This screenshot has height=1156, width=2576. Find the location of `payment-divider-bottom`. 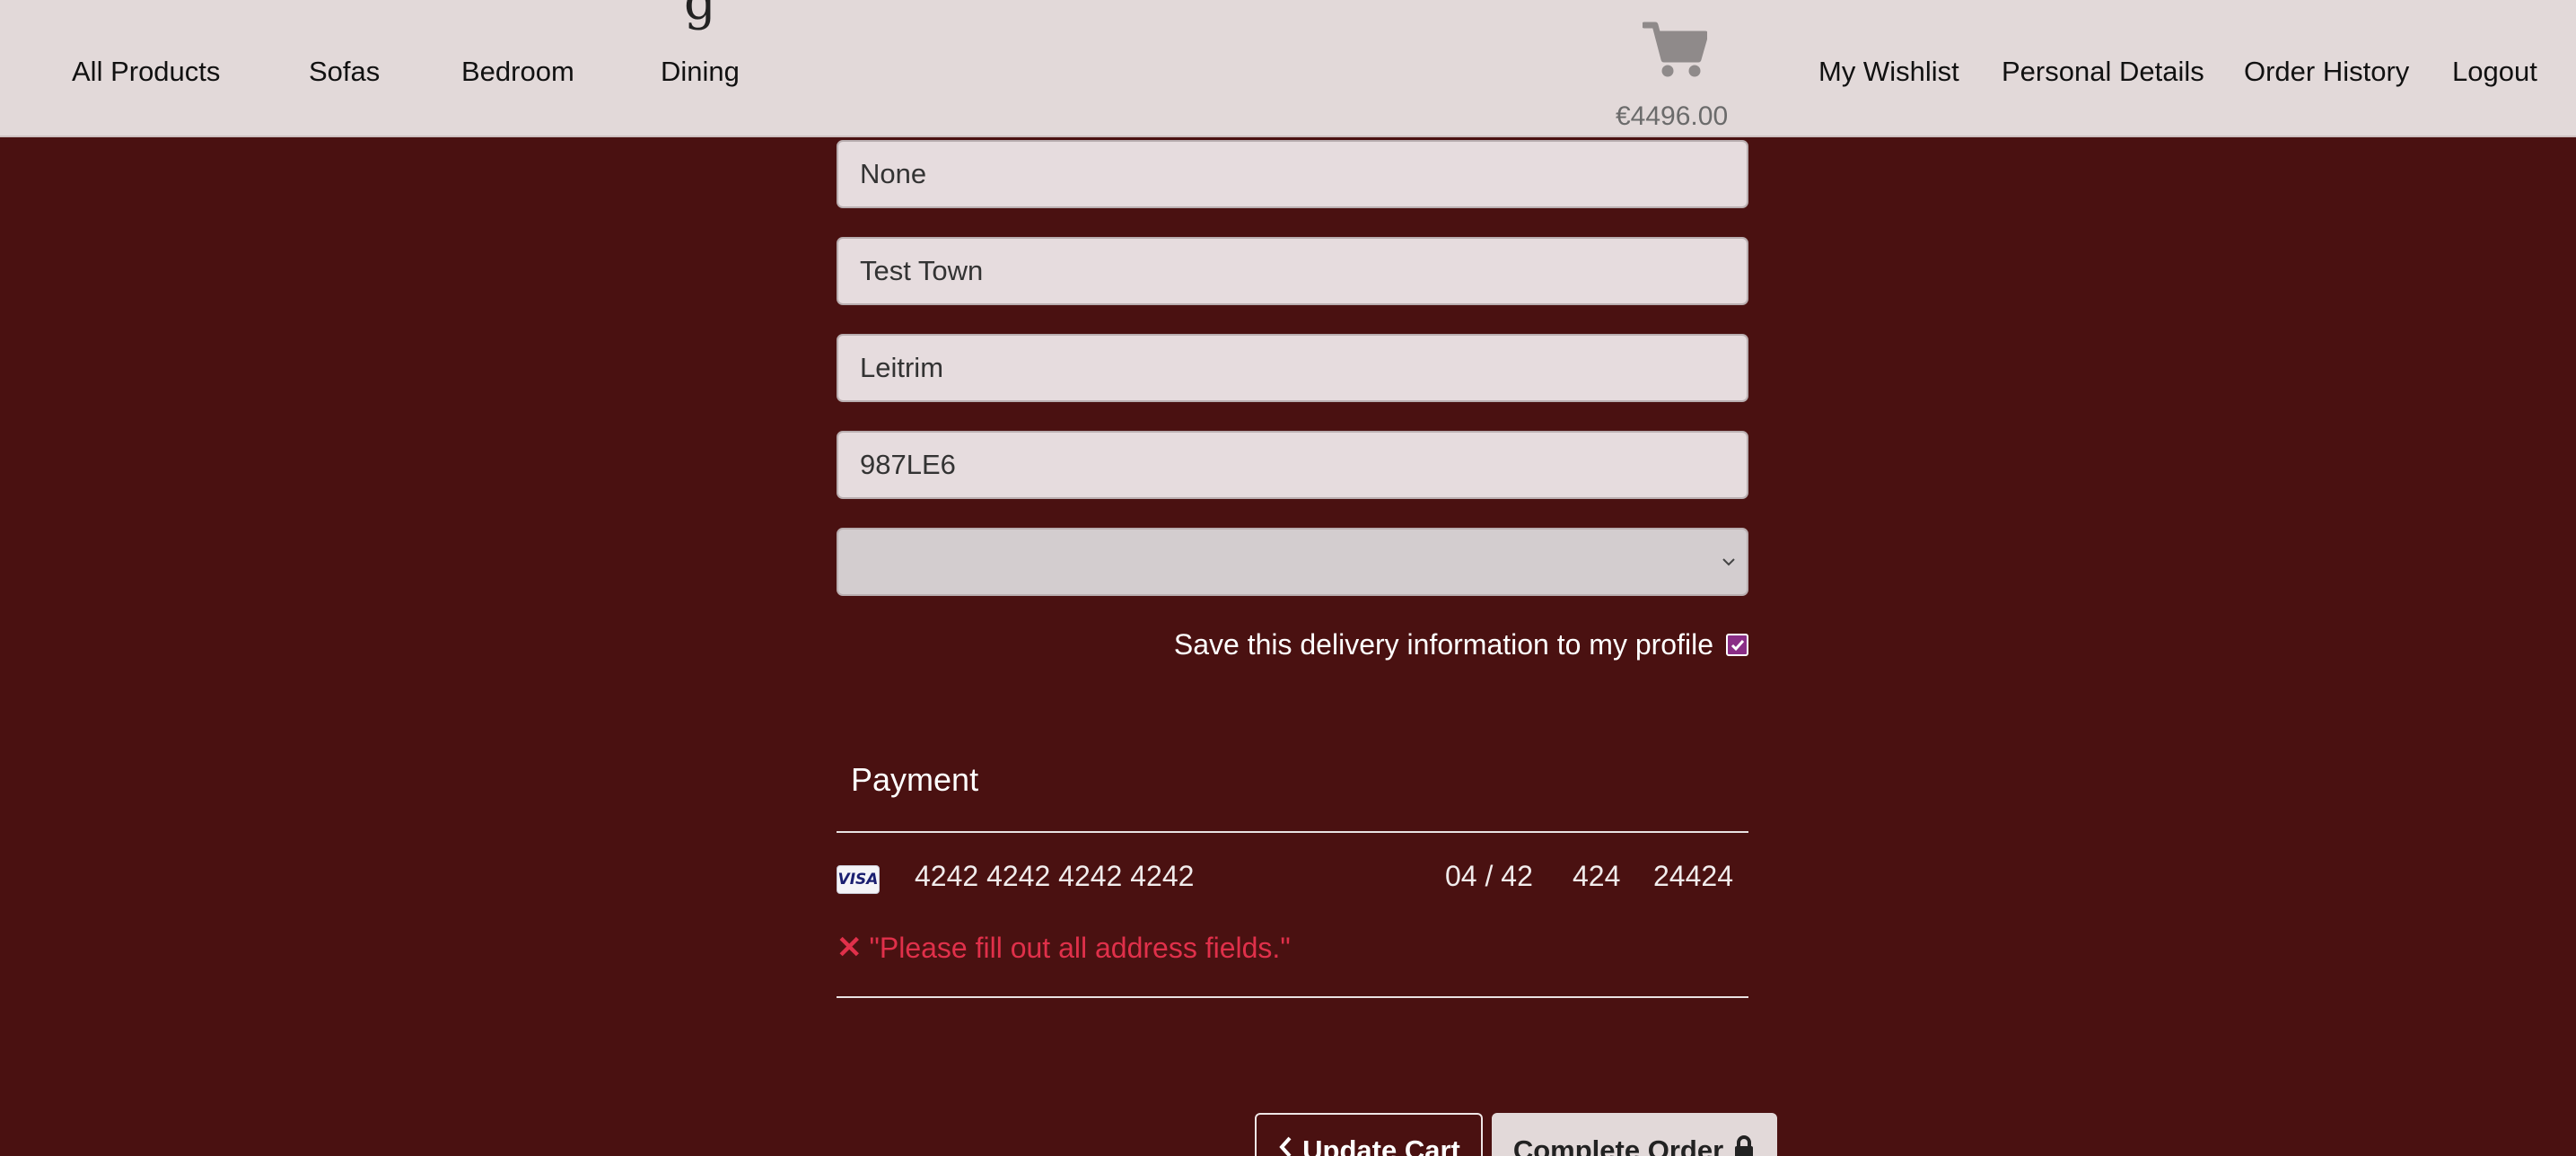

payment-divider-bottom is located at coordinates (1292, 997).